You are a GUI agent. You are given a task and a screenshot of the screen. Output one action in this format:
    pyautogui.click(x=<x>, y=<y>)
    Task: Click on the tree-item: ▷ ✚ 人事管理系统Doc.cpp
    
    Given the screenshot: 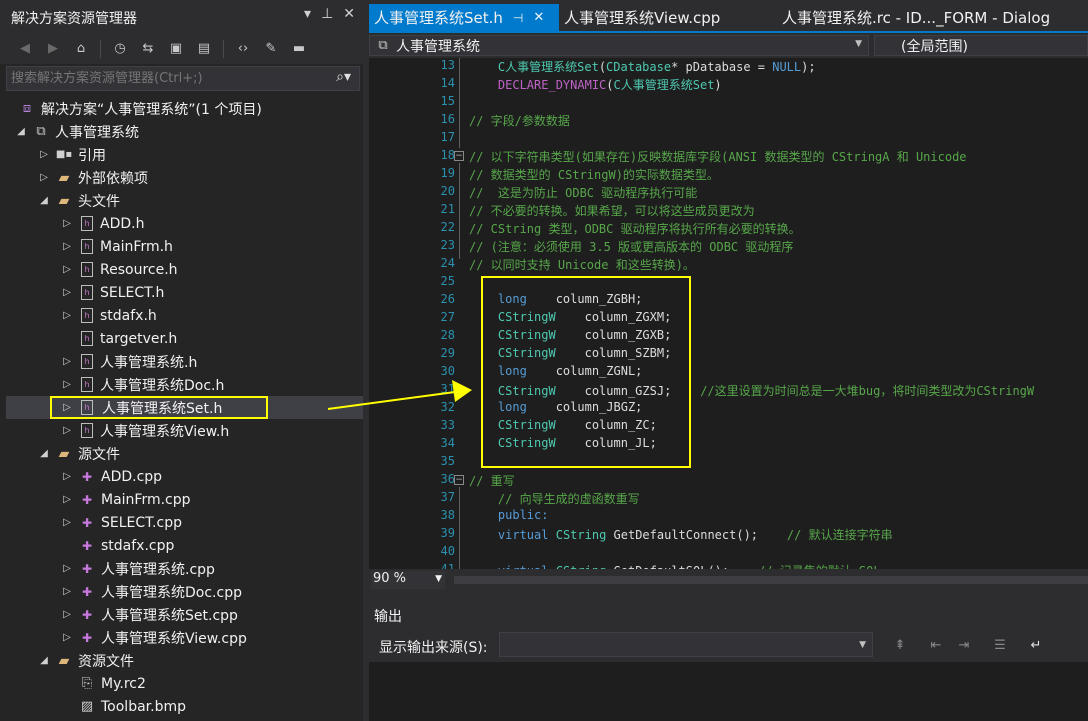 What is the action you would take?
    pyautogui.click(x=184, y=591)
    